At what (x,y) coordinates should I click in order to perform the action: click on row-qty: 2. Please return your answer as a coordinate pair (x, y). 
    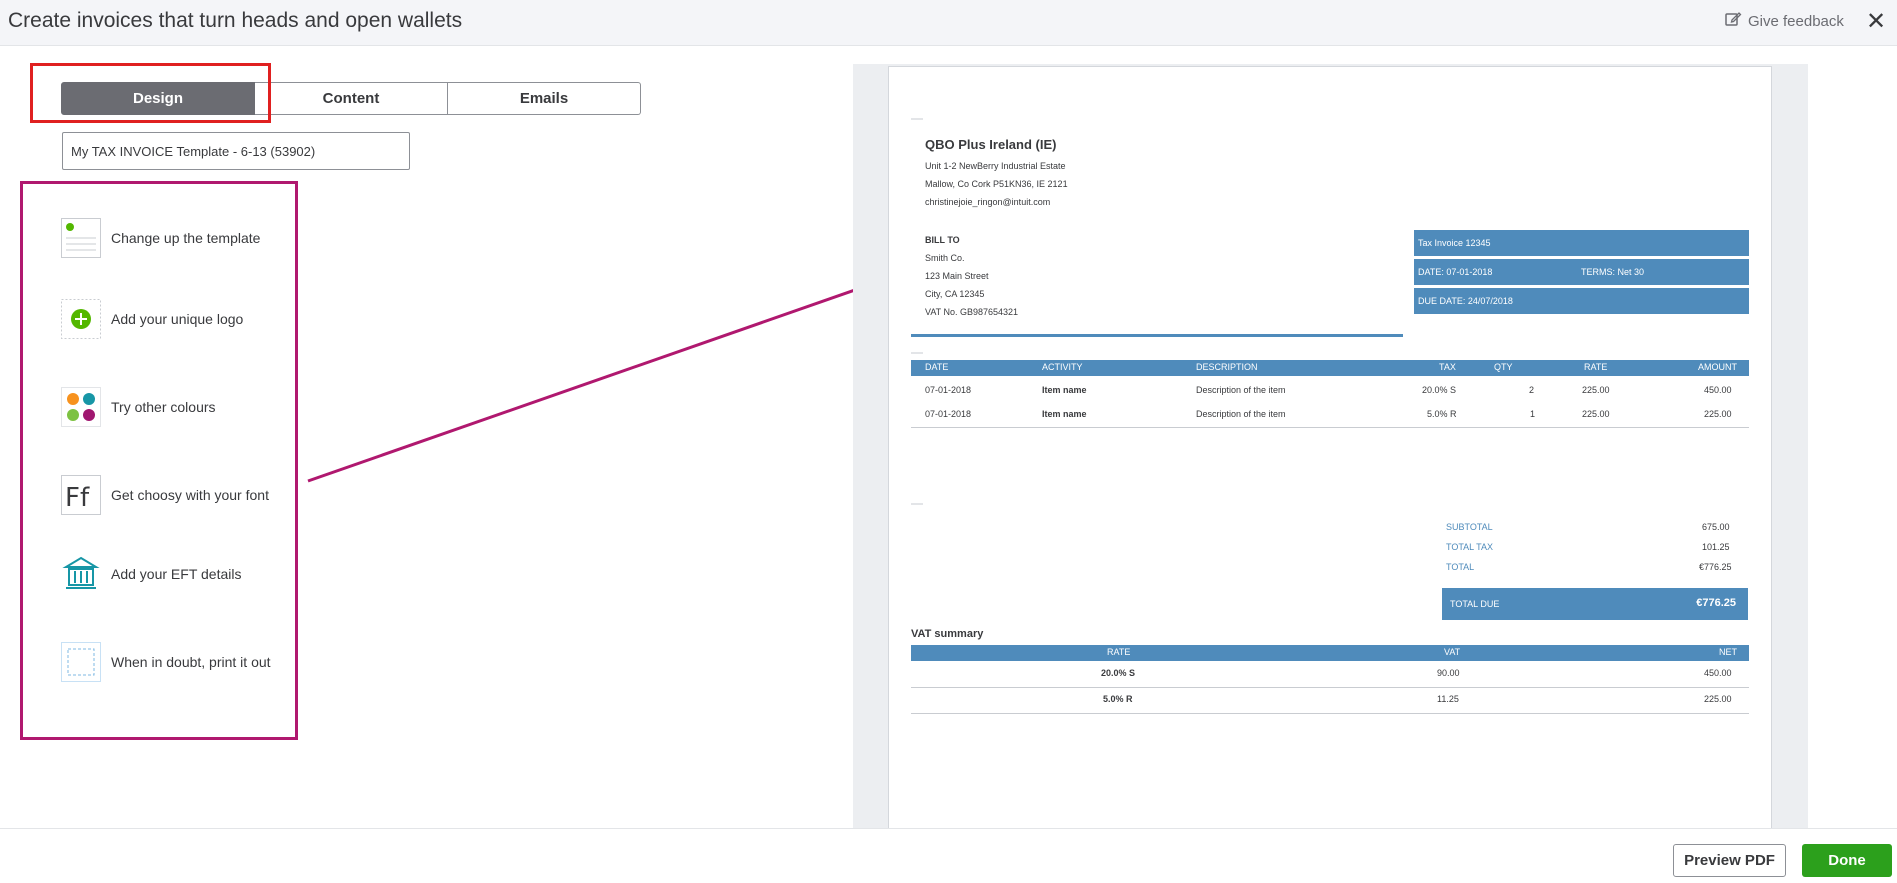
    Looking at the image, I should click on (1532, 390).